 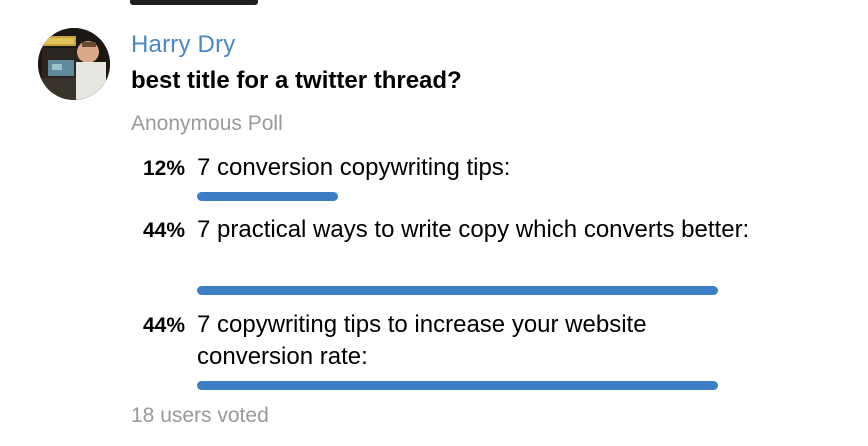 I want to click on previous-message-edge, so click(x=194, y=2).